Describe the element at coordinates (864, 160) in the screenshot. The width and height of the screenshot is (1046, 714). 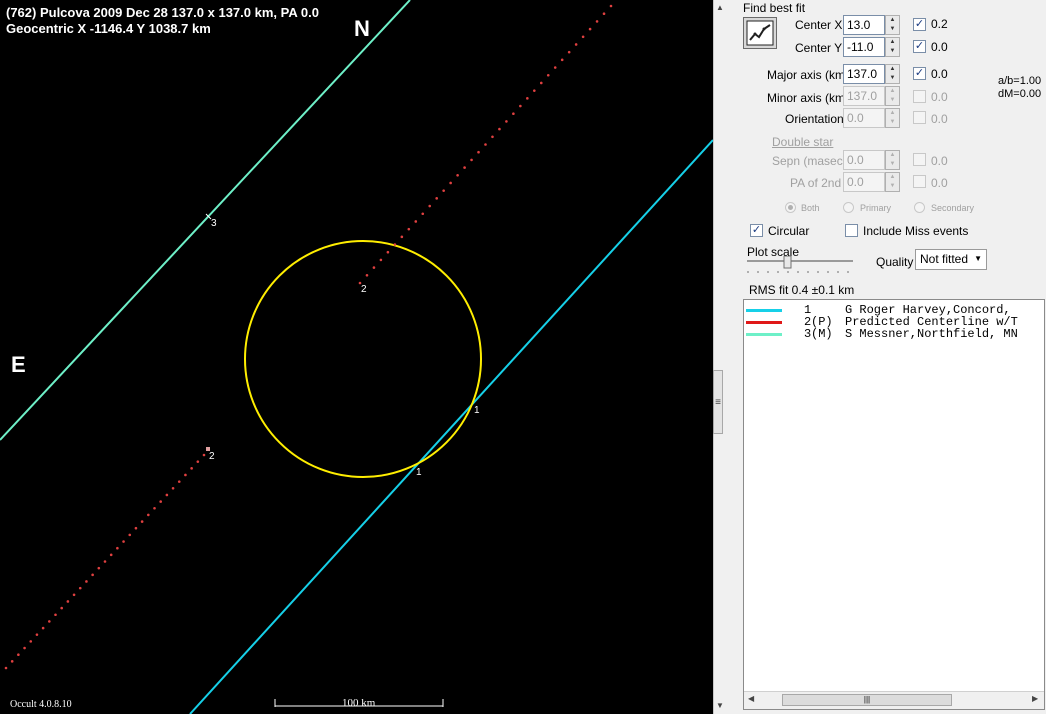
I see `sepn-input: 0.0` at that location.